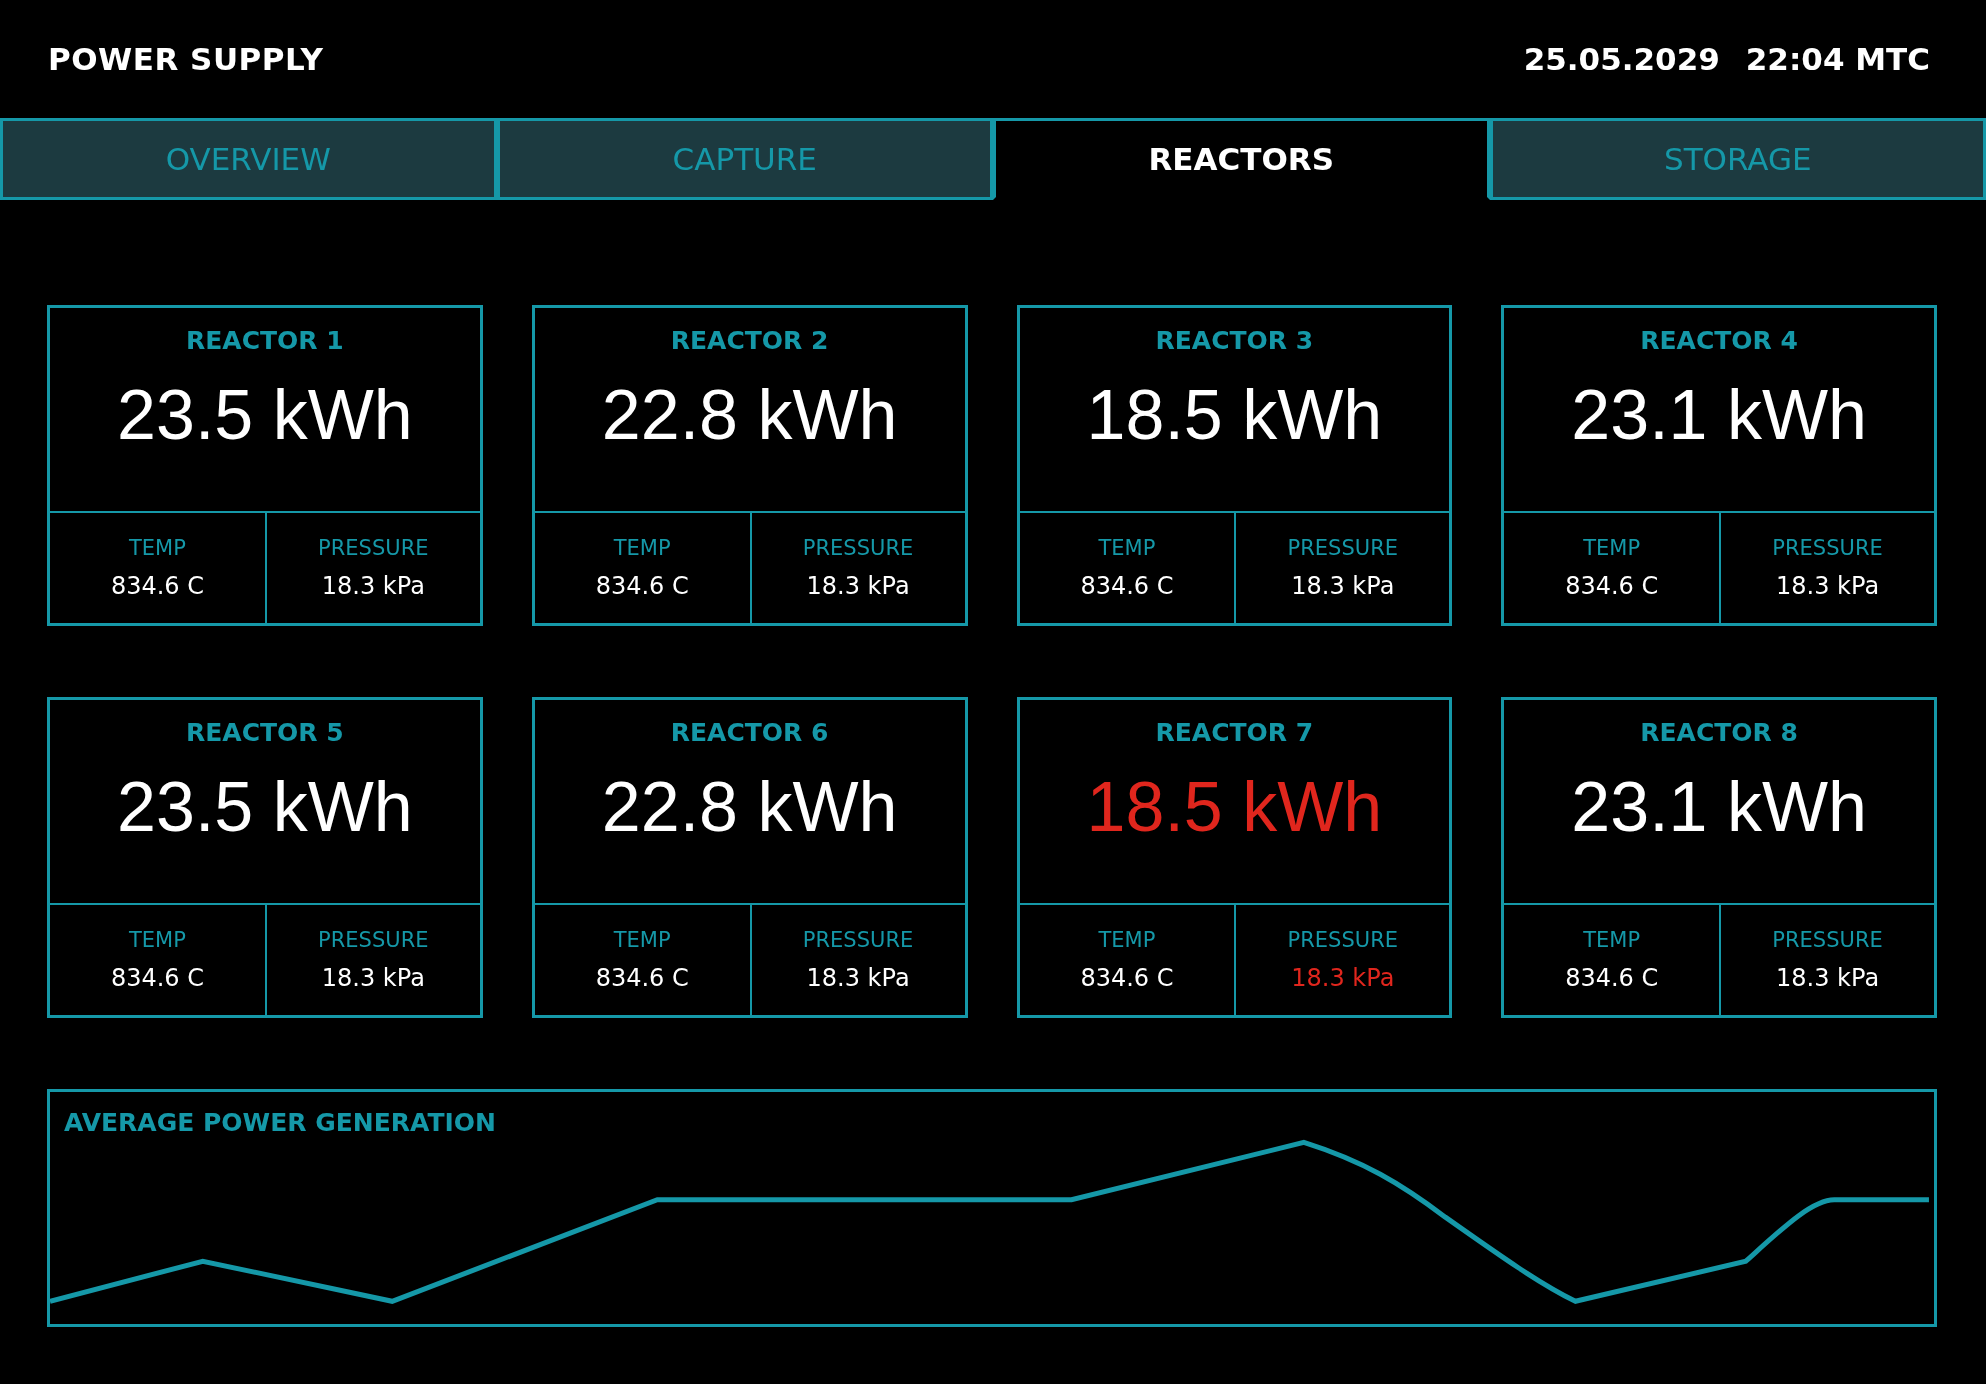 Image resolution: width=1986 pixels, height=1384 pixels. I want to click on nav-tab: CAPTURE, so click(744, 159).